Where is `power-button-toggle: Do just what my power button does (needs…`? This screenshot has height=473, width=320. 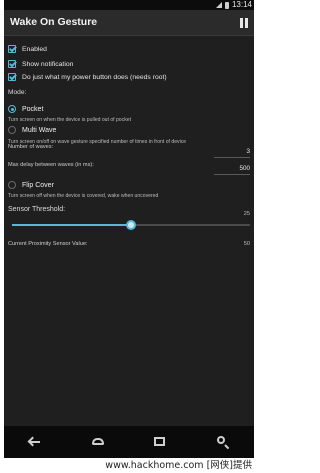 power-button-toggle: Do just what my power button does (needs… is located at coordinates (87, 77).